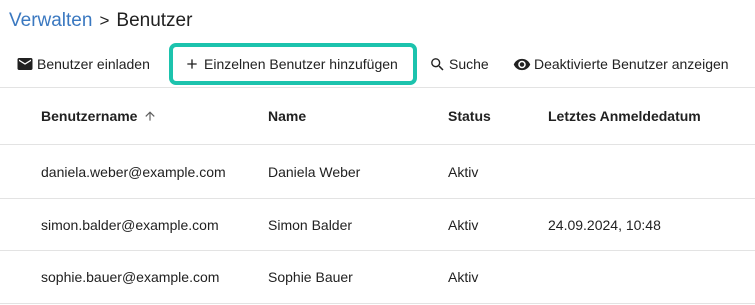 This screenshot has width=755, height=305. Describe the element at coordinates (377, 303) in the screenshot. I see `row-divider` at that location.